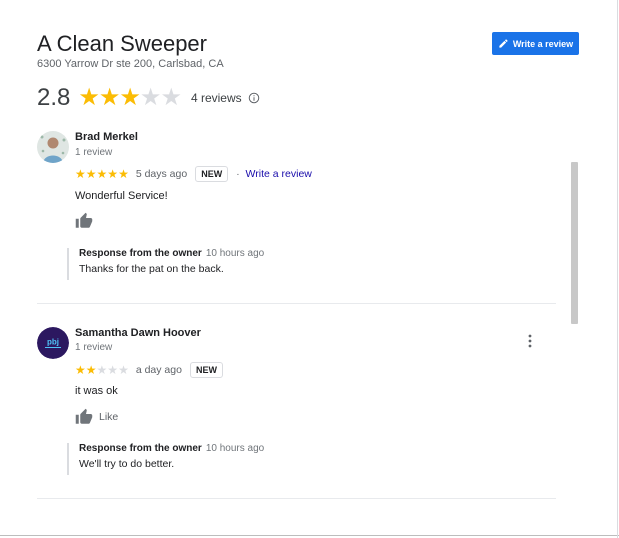 The image size is (619, 538). What do you see at coordinates (54, 97) in the screenshot?
I see `average-rating: 2.8` at bounding box center [54, 97].